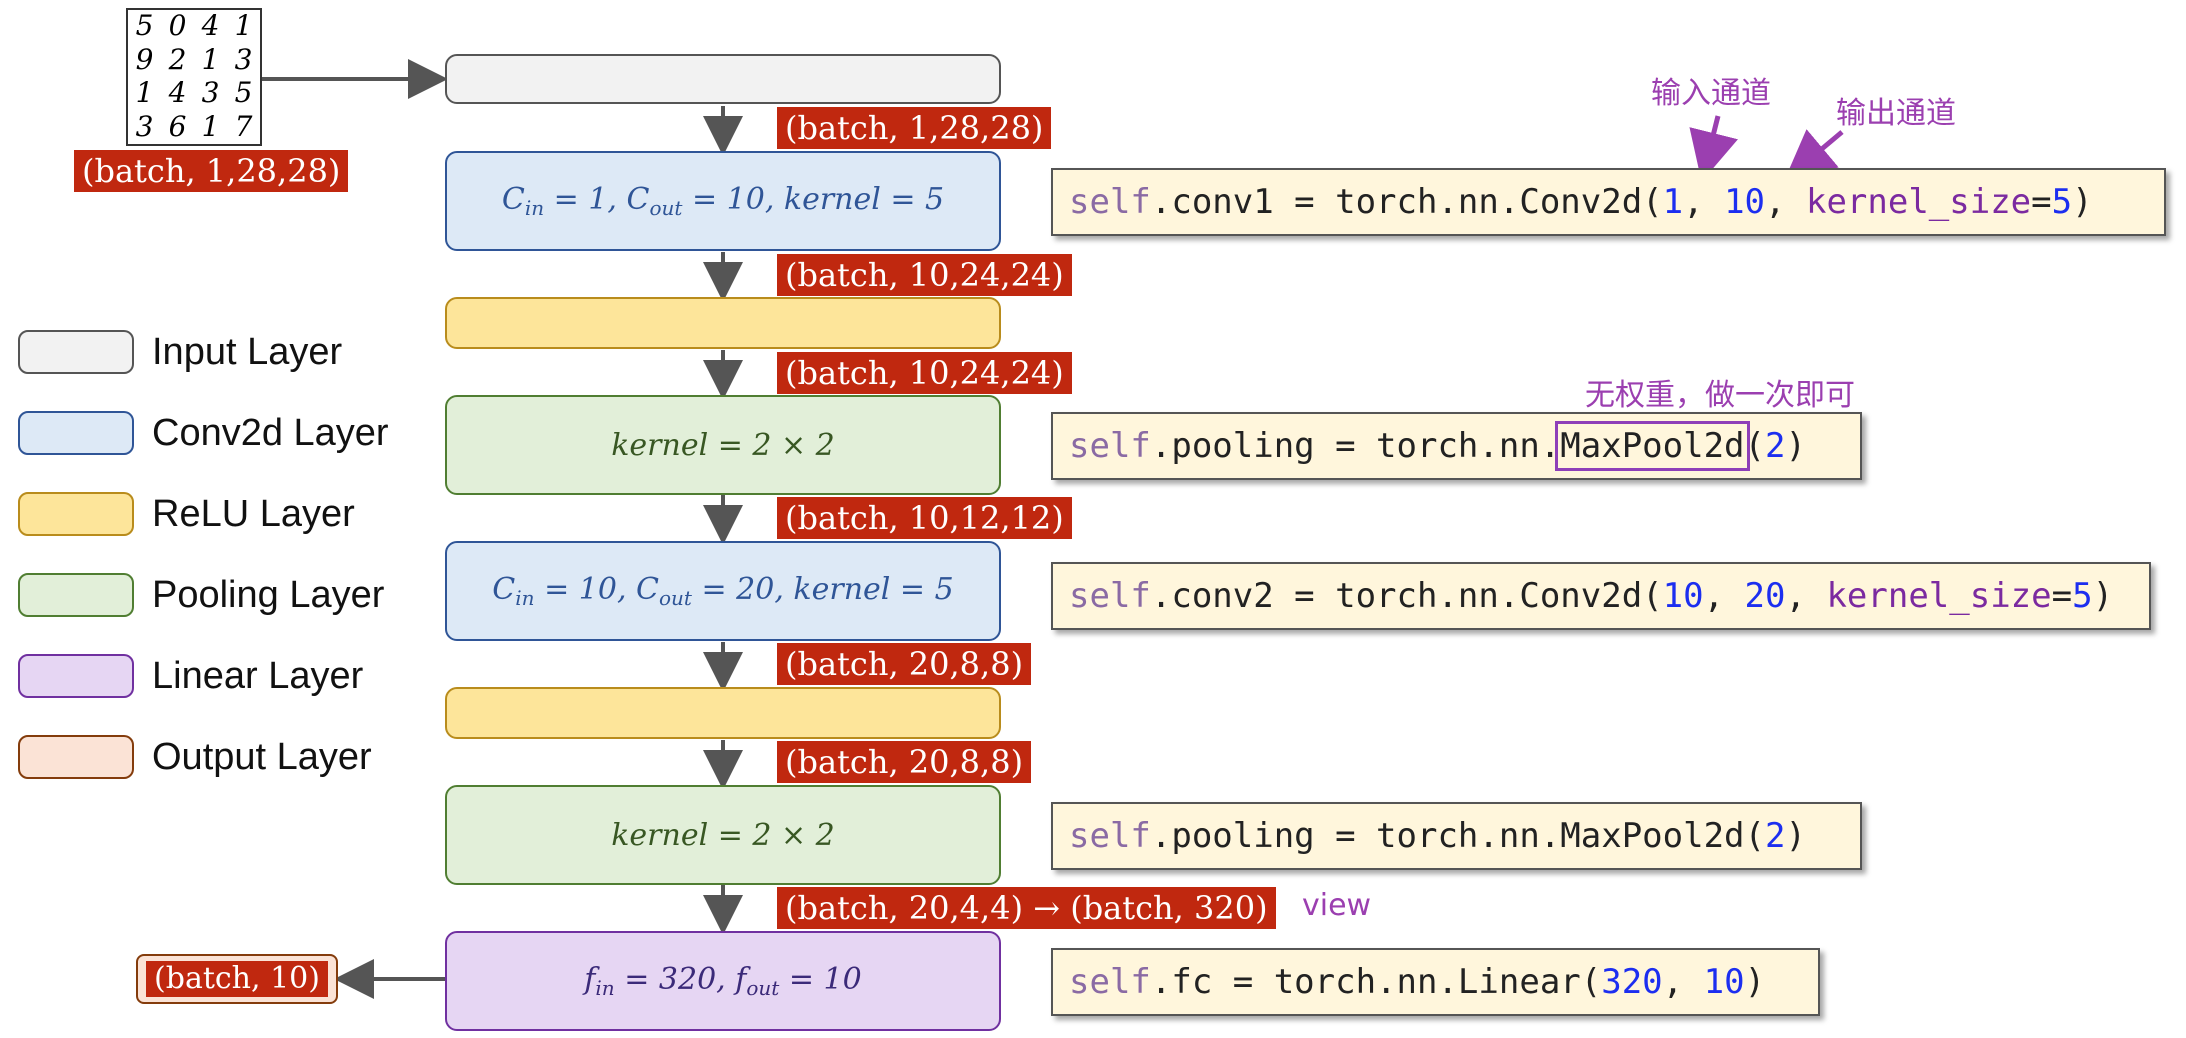  I want to click on output-shape: (batch, 10), so click(237, 979).